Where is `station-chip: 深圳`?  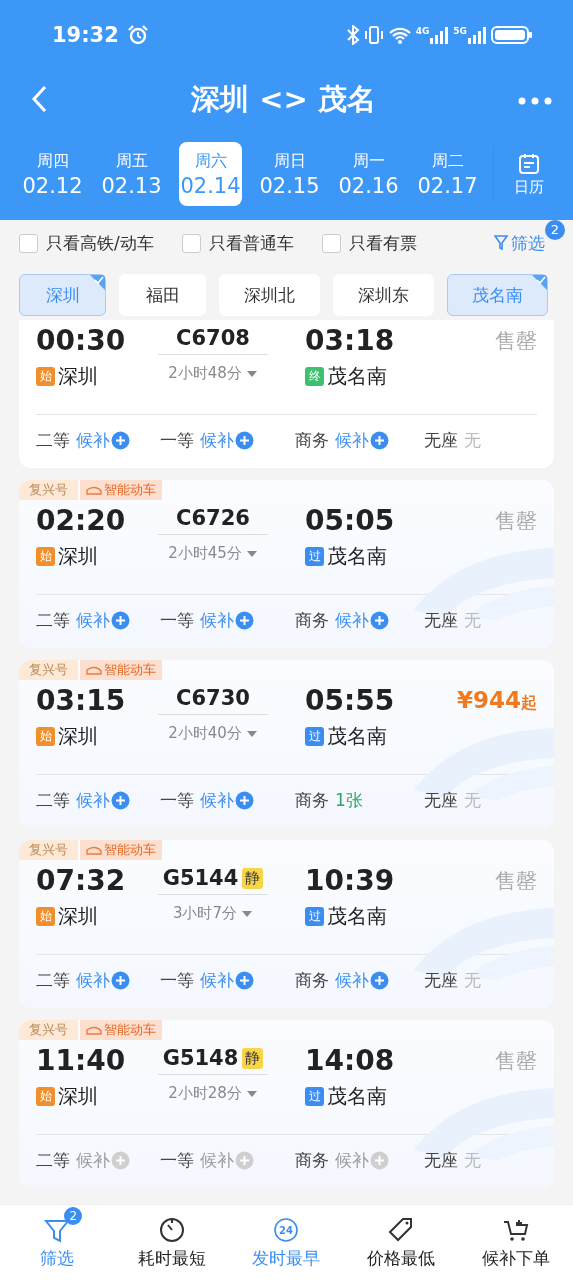 station-chip: 深圳 is located at coordinates (62, 295).